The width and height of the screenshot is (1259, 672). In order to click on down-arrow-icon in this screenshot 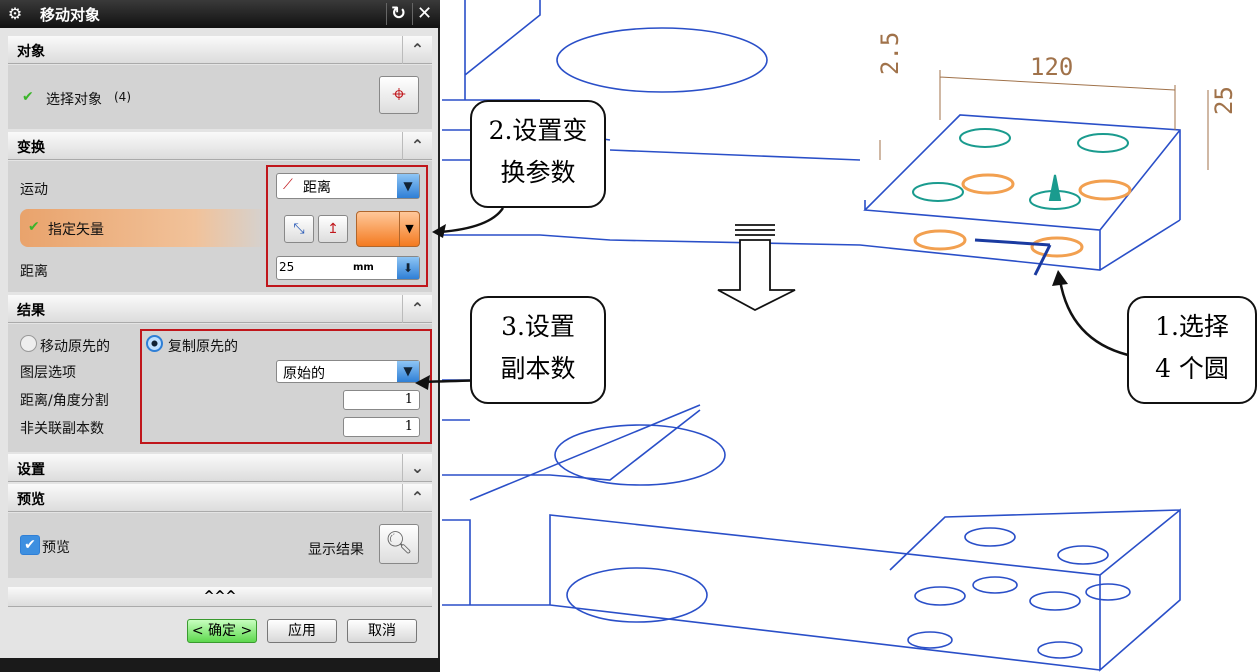, I will do `click(756, 268)`.